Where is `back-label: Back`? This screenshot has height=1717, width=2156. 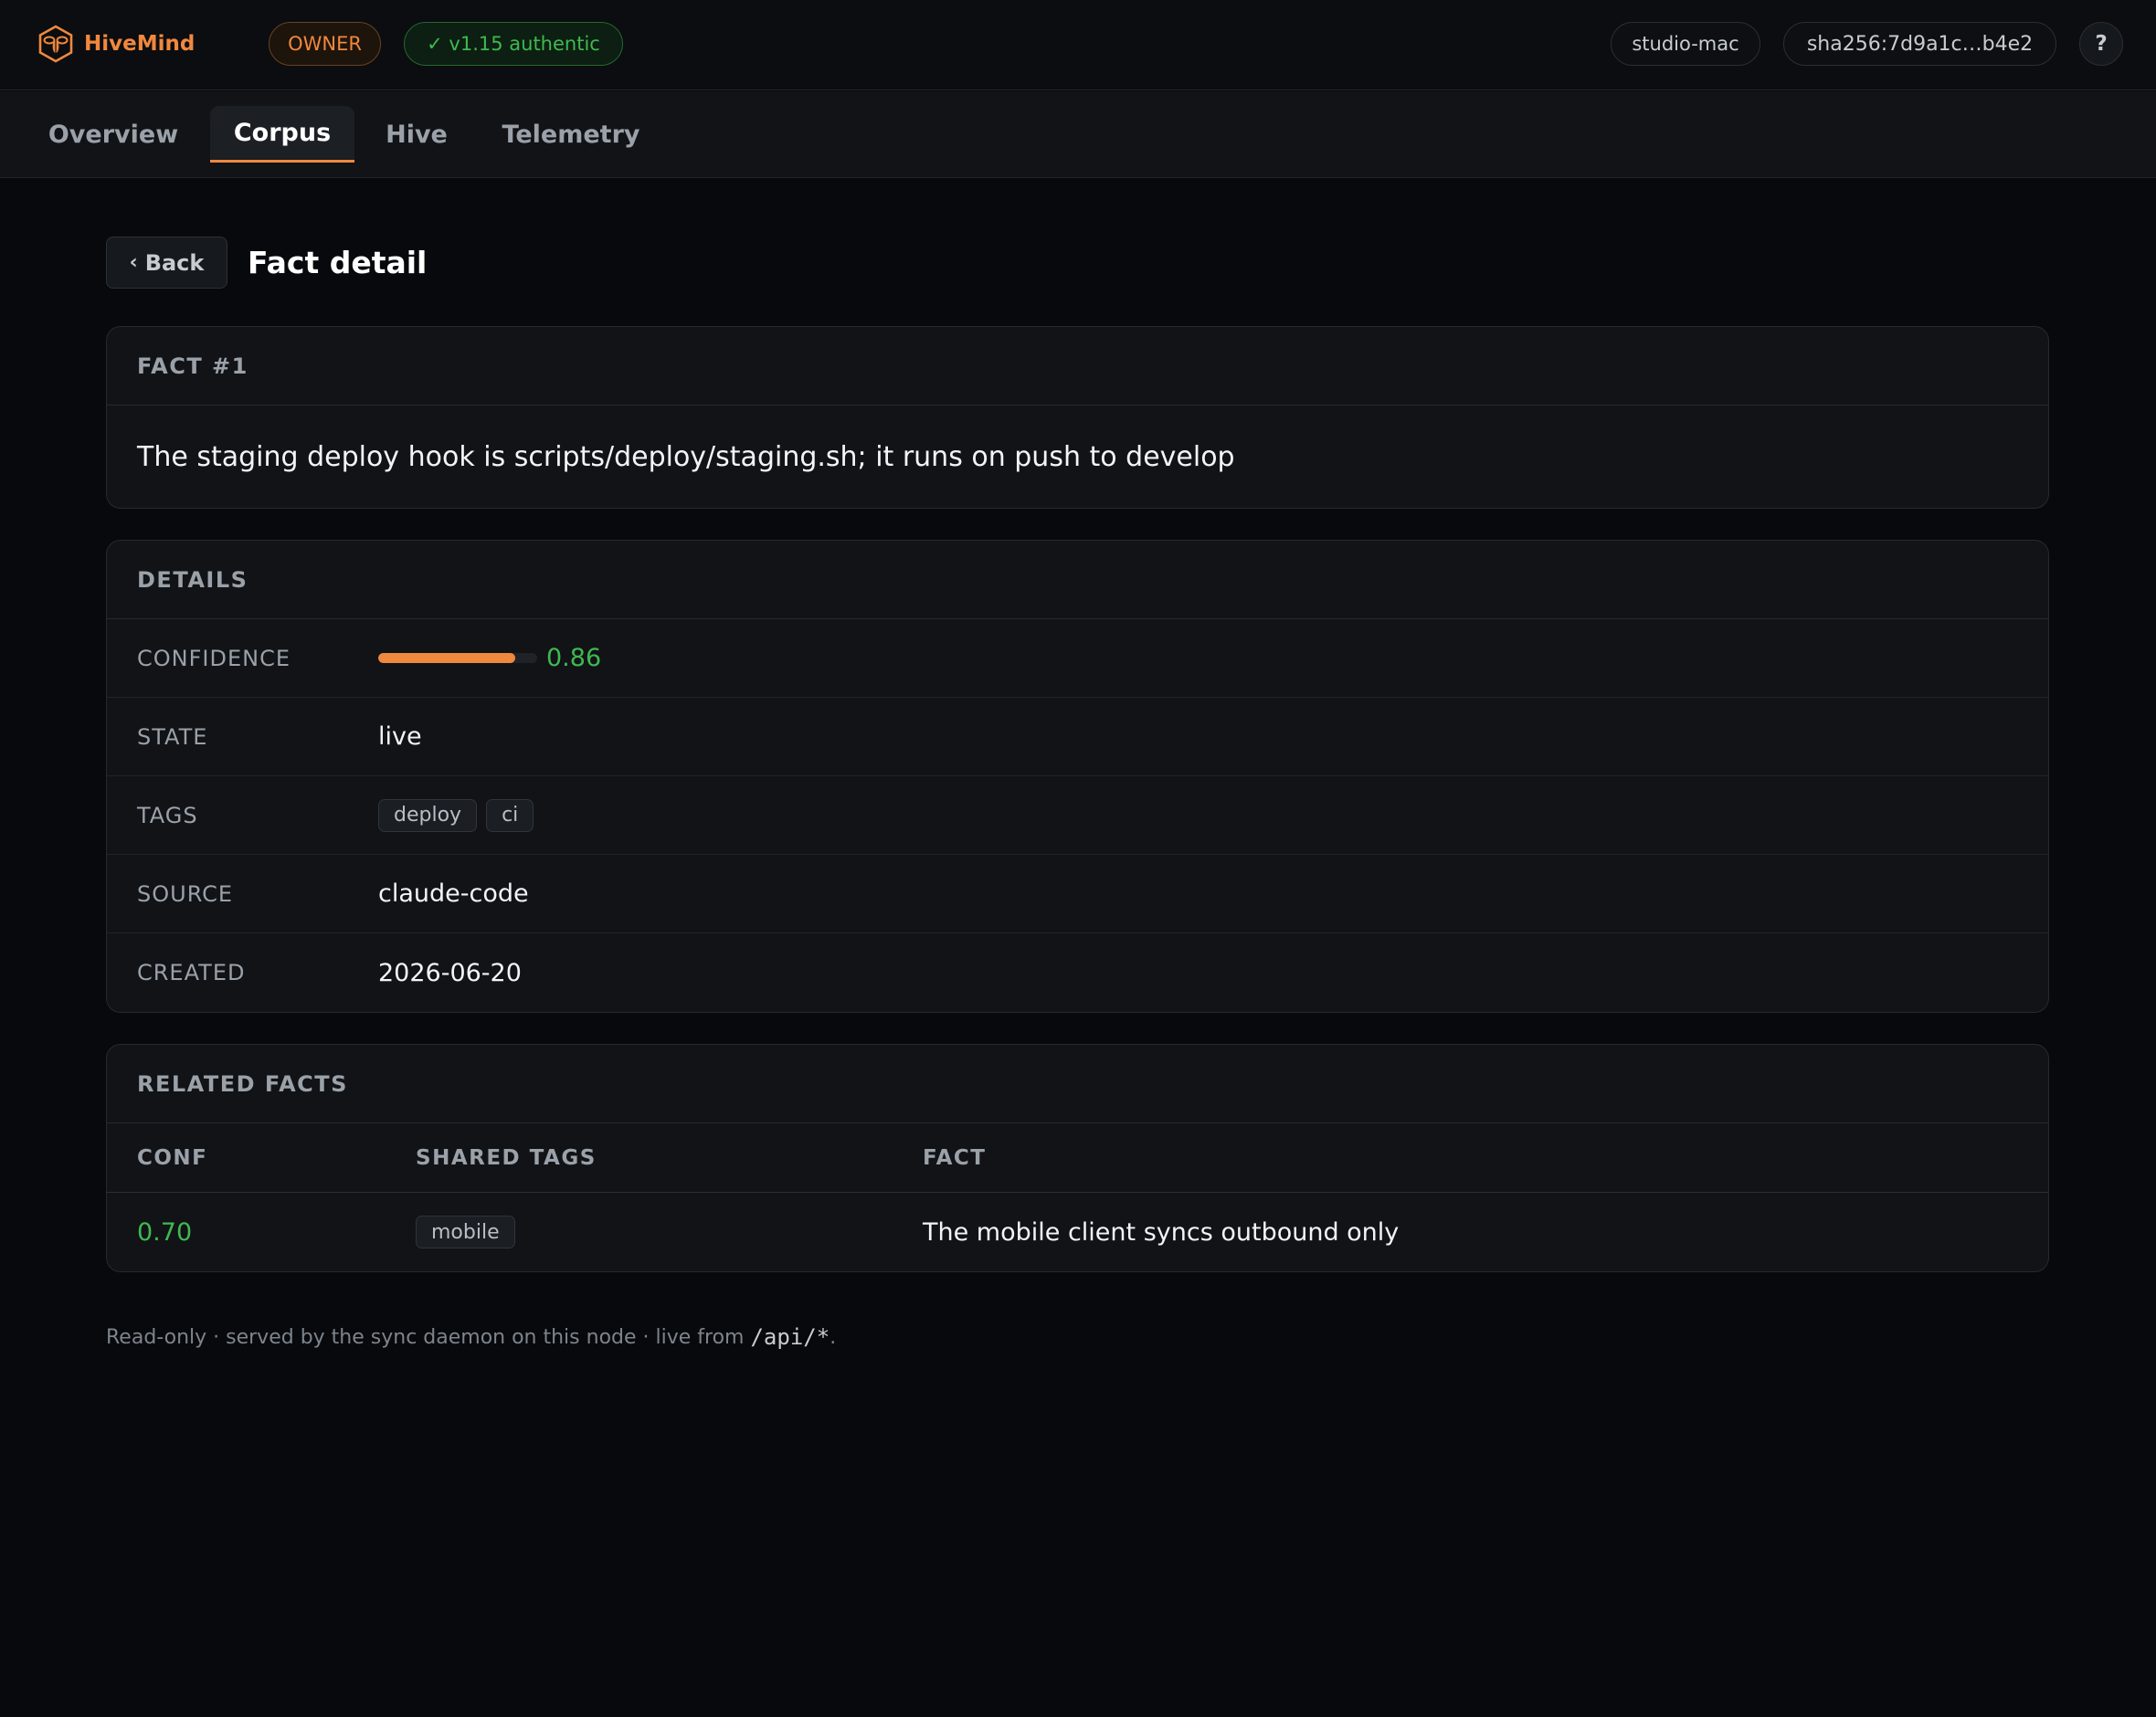
back-label: Back is located at coordinates (174, 263).